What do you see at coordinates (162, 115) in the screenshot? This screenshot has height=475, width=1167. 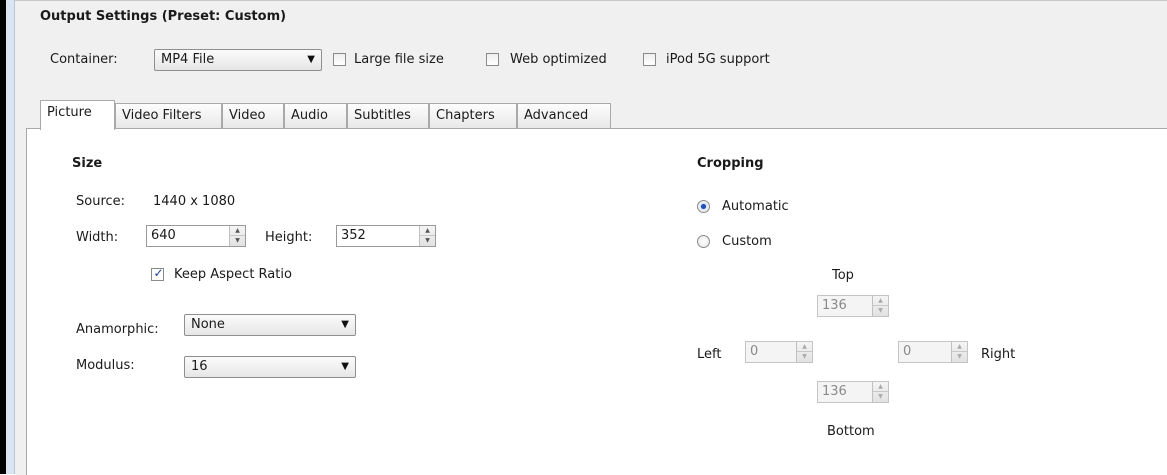 I see `tab-video-filters-label: Video Filters` at bounding box center [162, 115].